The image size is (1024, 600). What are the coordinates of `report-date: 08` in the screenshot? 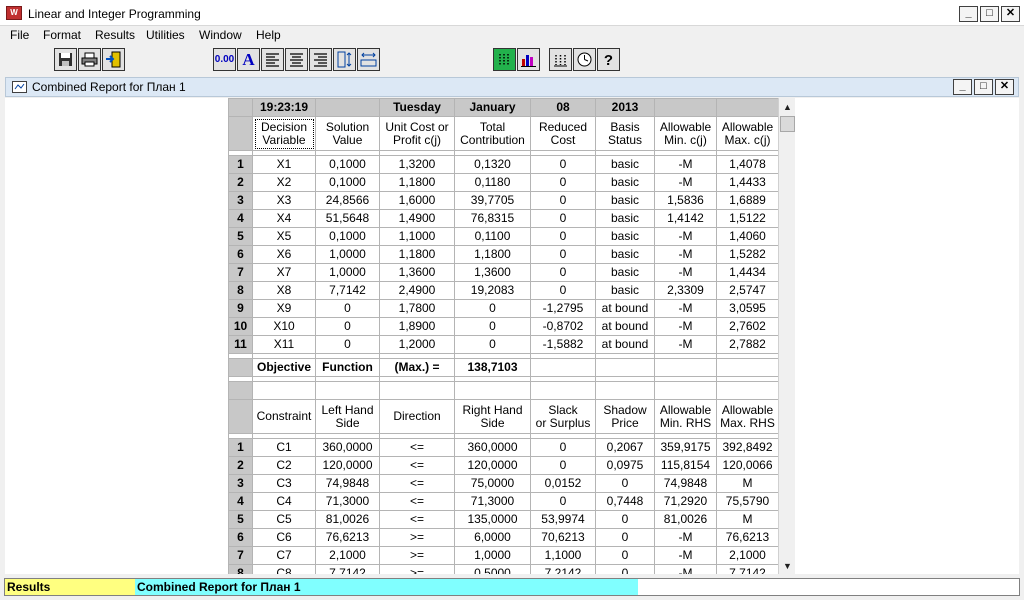 It's located at (563, 107).